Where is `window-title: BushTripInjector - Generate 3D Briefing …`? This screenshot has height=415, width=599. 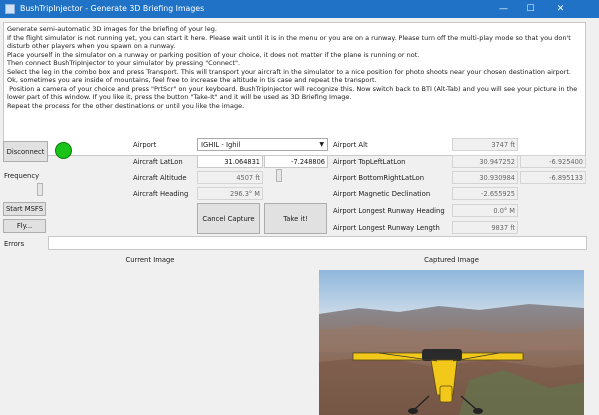 window-title: BushTripInjector - Generate 3D Briefing … is located at coordinates (112, 8).